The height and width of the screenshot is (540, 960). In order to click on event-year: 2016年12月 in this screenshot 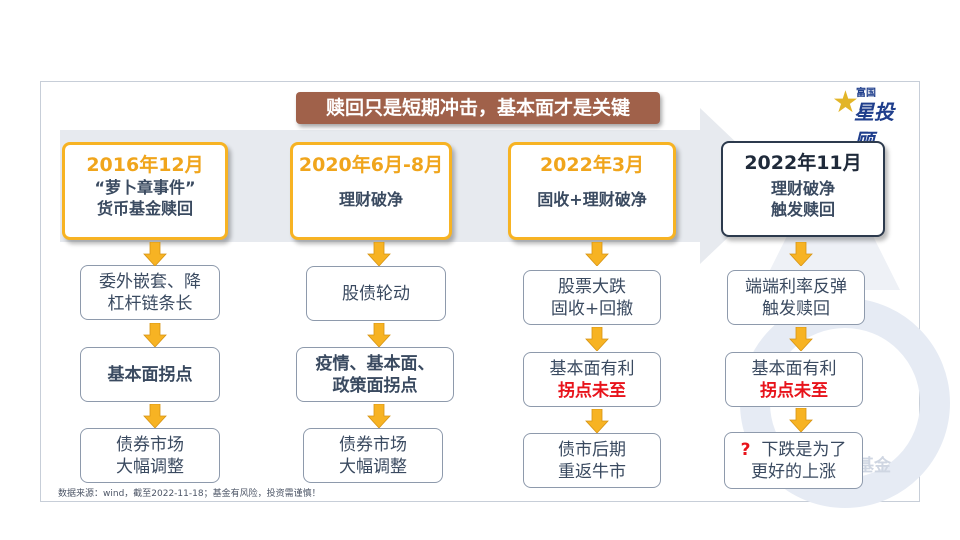, I will do `click(145, 165)`.